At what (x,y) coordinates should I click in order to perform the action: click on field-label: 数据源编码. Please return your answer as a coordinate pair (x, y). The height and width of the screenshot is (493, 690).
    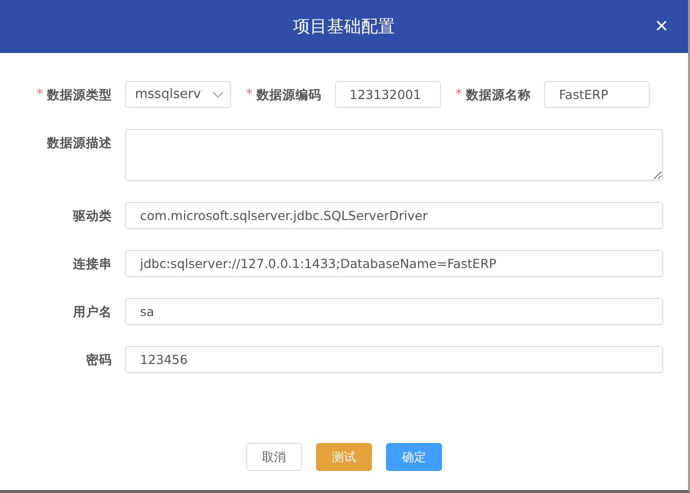
    Looking at the image, I should click on (289, 95).